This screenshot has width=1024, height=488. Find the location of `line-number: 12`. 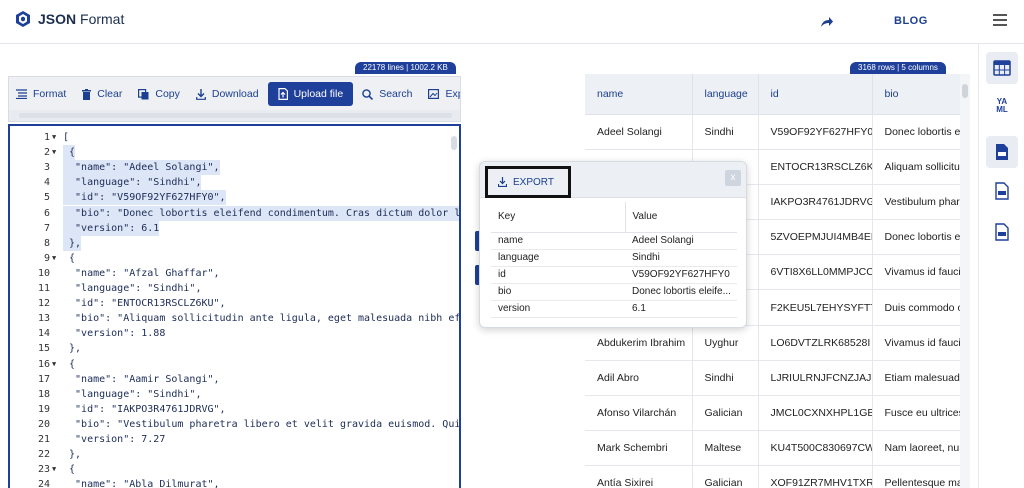

line-number: 12 is located at coordinates (43, 304).